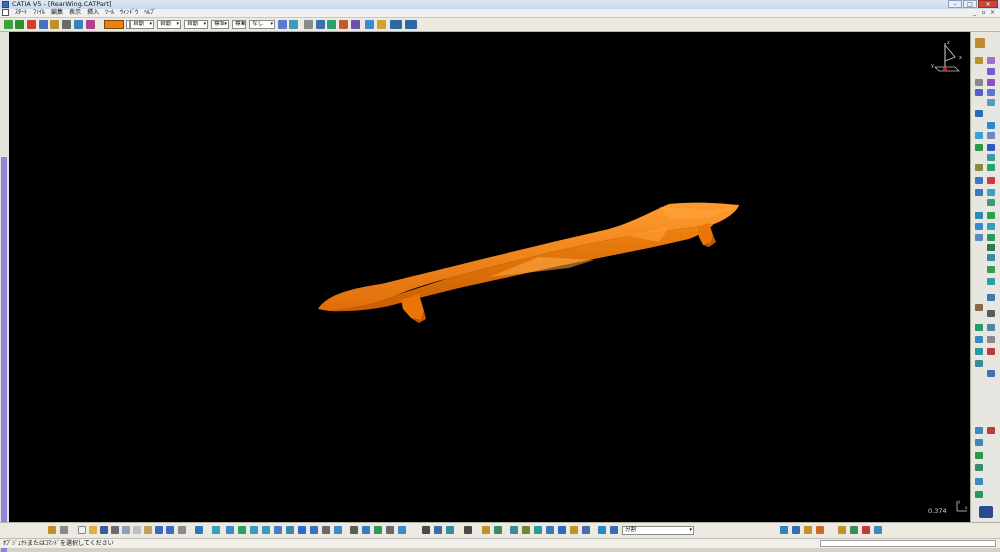 Image resolution: width=1000 pixels, height=552 pixels. Describe the element at coordinates (979, 60) in the screenshot. I see `pad-icon` at that location.